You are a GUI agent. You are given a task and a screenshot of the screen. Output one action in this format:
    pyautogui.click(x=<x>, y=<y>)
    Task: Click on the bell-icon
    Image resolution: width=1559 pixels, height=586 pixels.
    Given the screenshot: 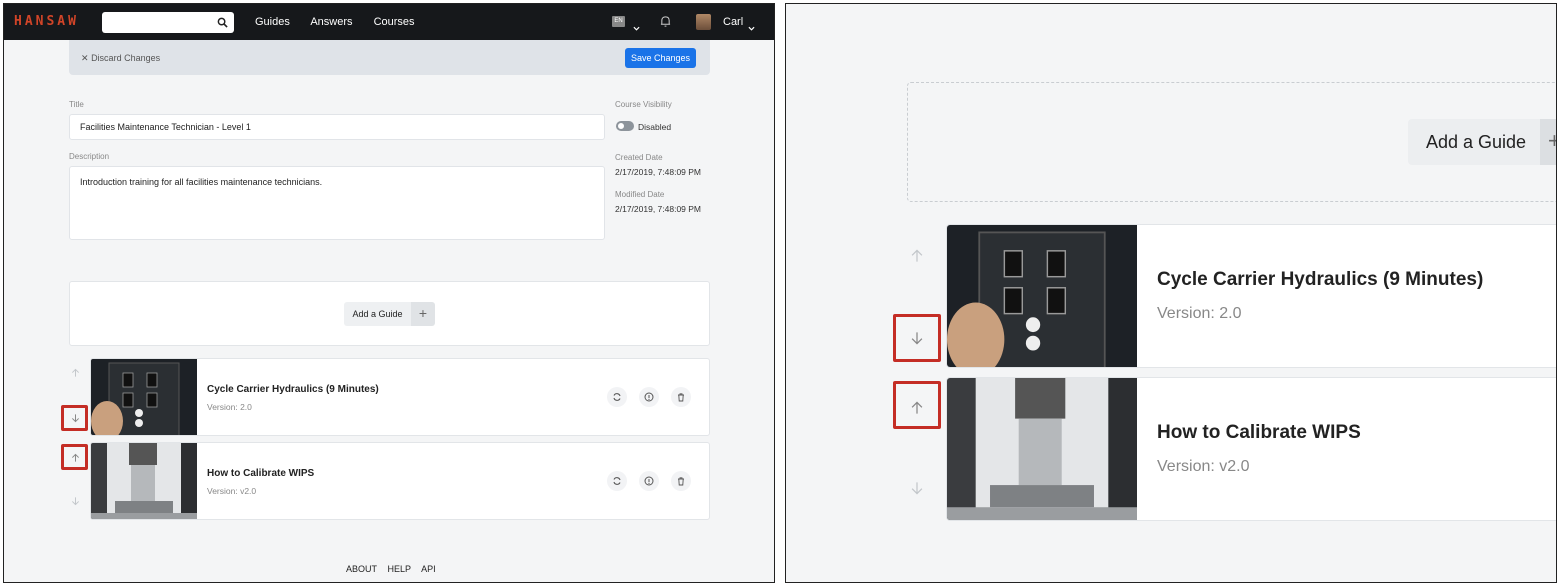 What is the action you would take?
    pyautogui.click(x=665, y=24)
    